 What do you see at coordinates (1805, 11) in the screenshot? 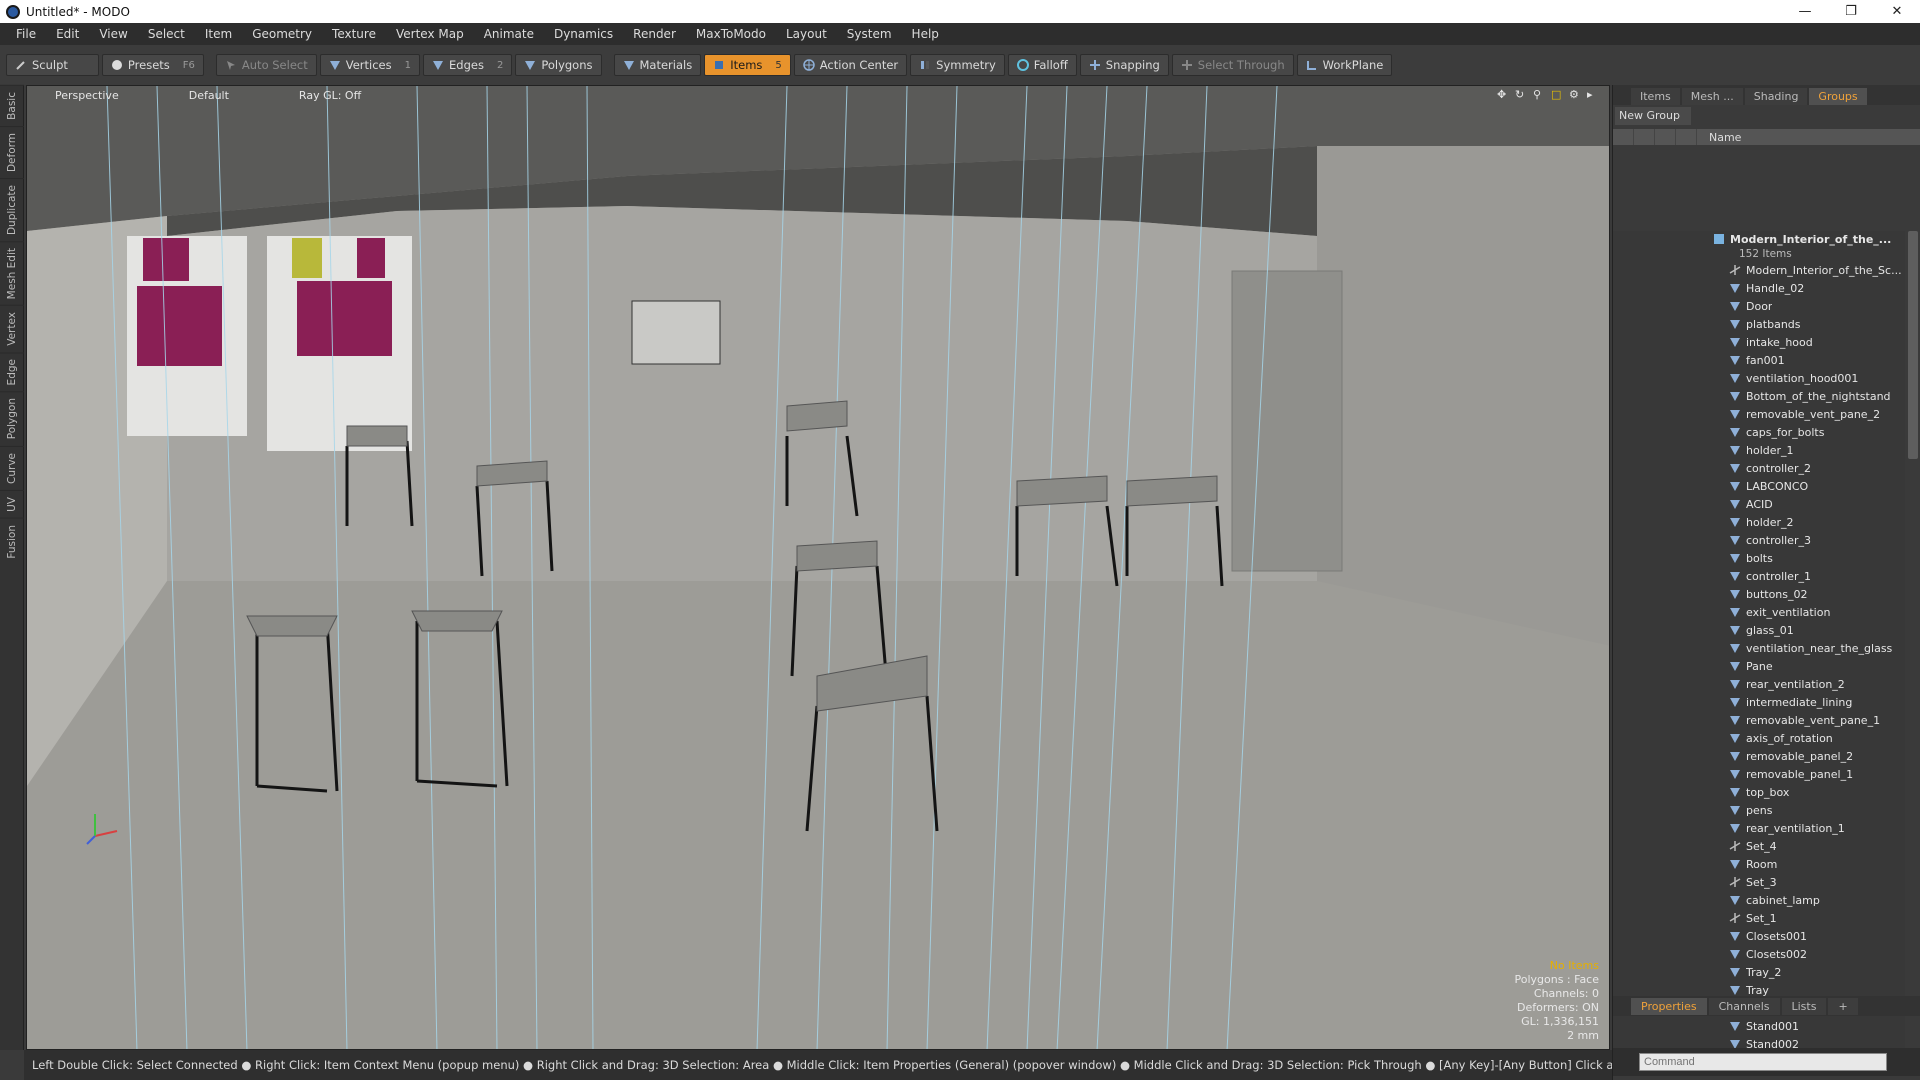
I see `minimize-button: —` at bounding box center [1805, 11].